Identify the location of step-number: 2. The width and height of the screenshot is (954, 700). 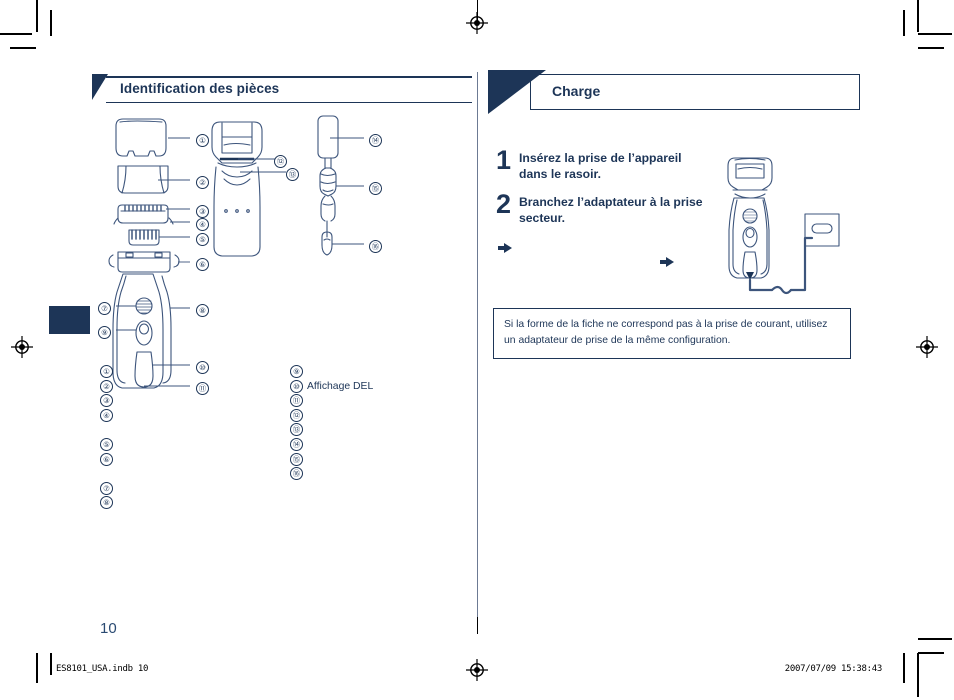
(504, 204).